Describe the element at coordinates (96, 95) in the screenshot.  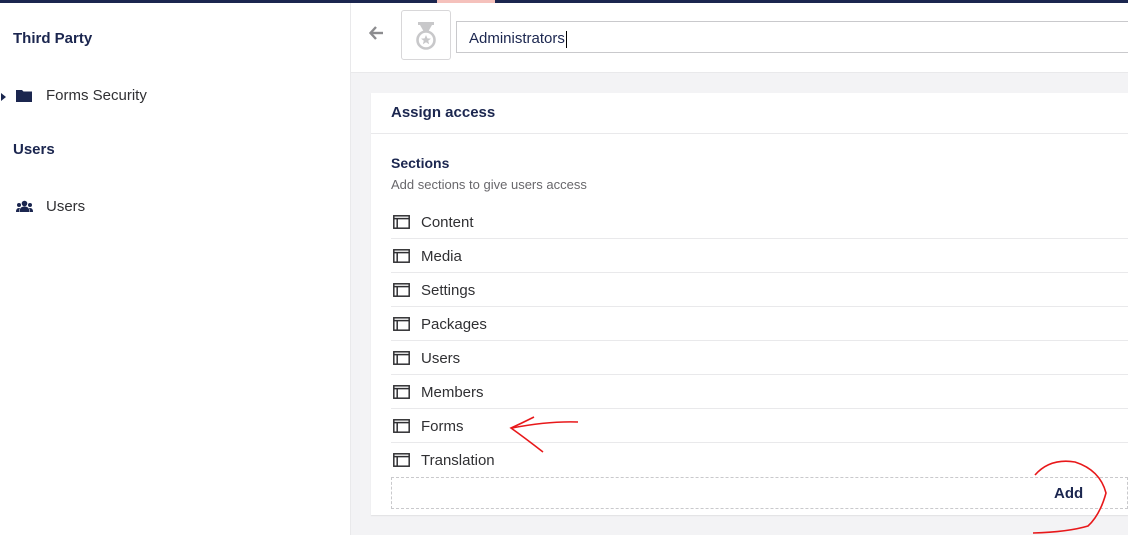
I see `sidebar-item-label: Forms Security` at that location.